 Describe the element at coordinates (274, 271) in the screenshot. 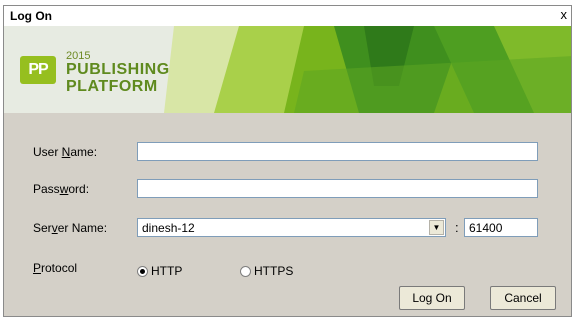

I see `protocol-https-label: HTTPS` at that location.